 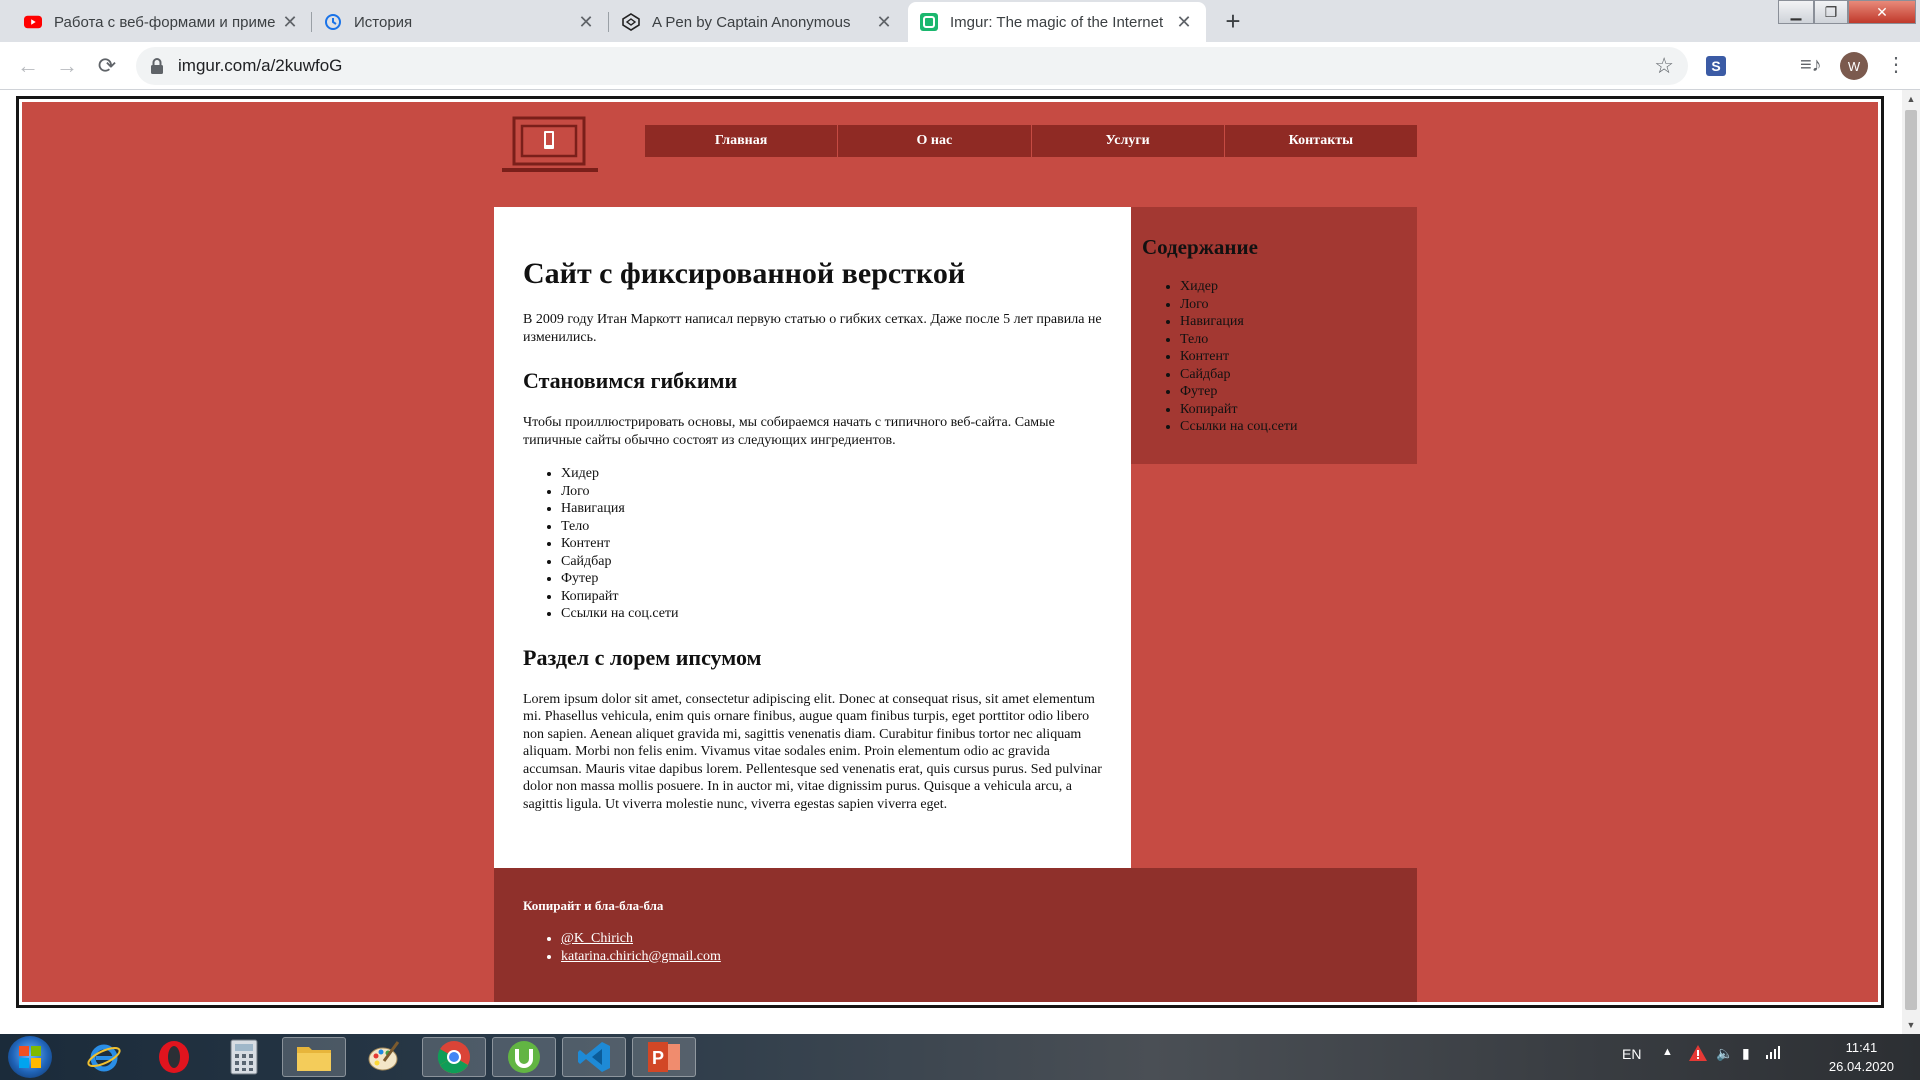 What do you see at coordinates (384, 1057) in the screenshot?
I see `paint-icon` at bounding box center [384, 1057].